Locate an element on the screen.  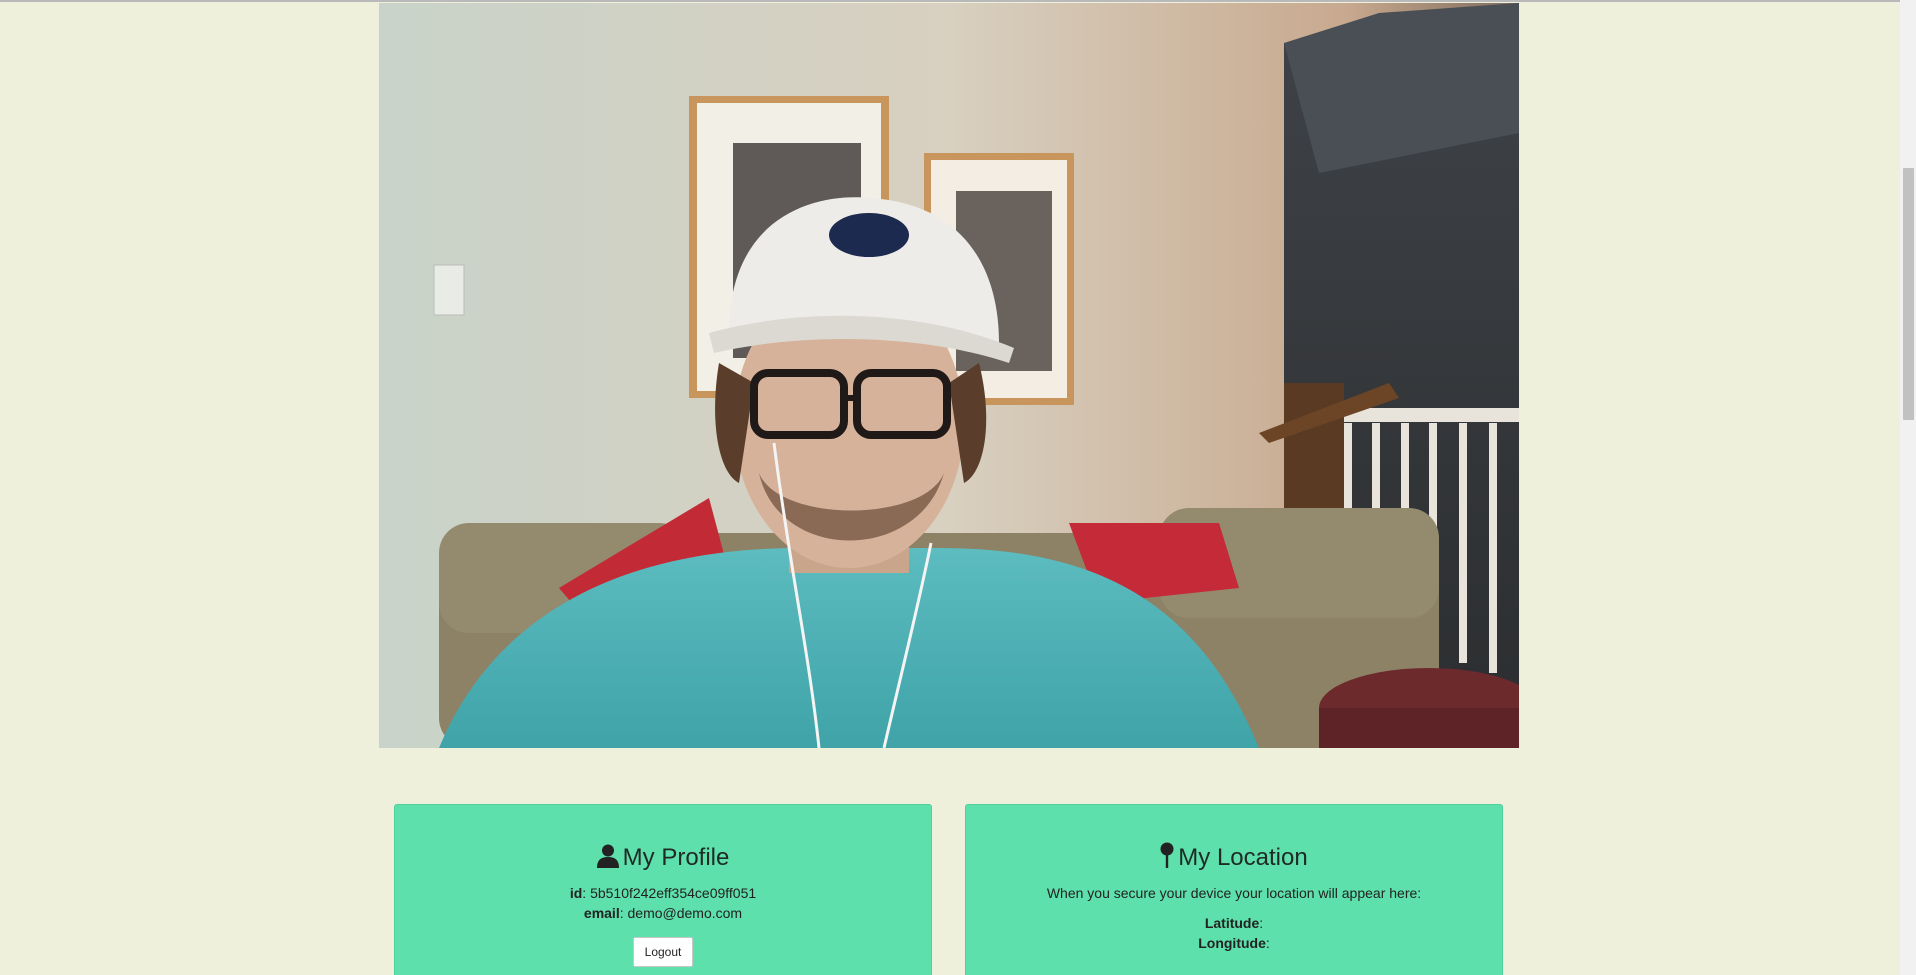
page-scrollbar is located at coordinates (1908, 487).